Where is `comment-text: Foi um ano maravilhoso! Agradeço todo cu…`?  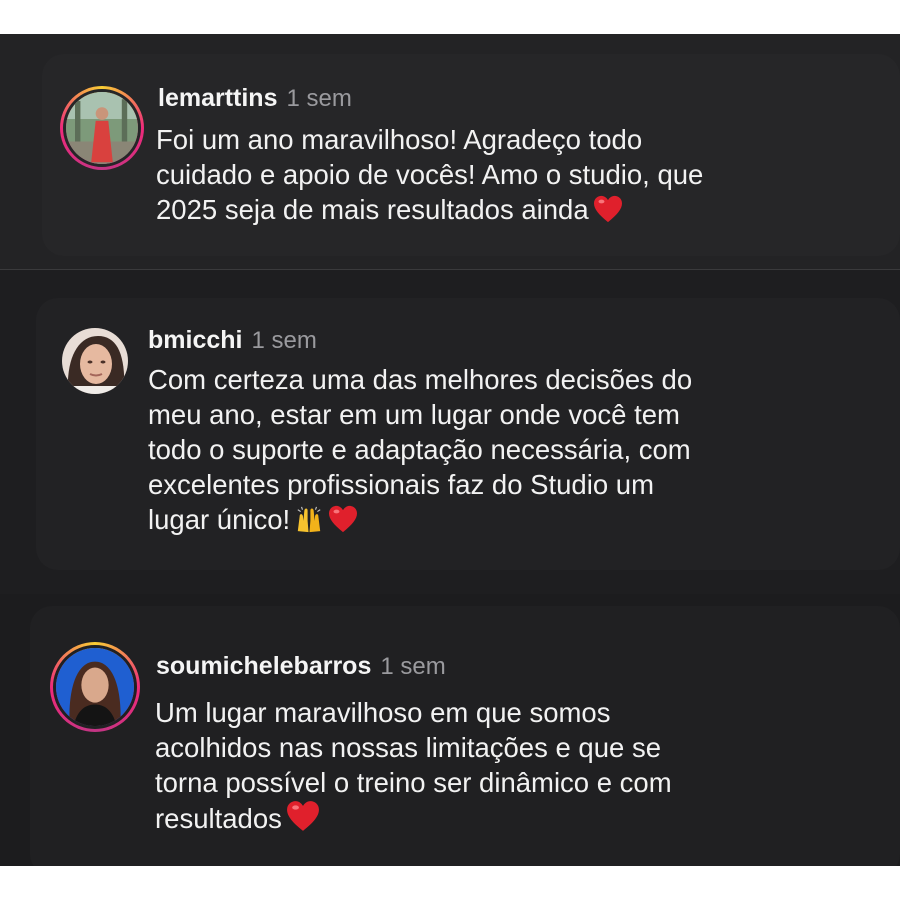
comment-text: Foi um ano maravilhoso! Agradeço todo cu… is located at coordinates (429, 174).